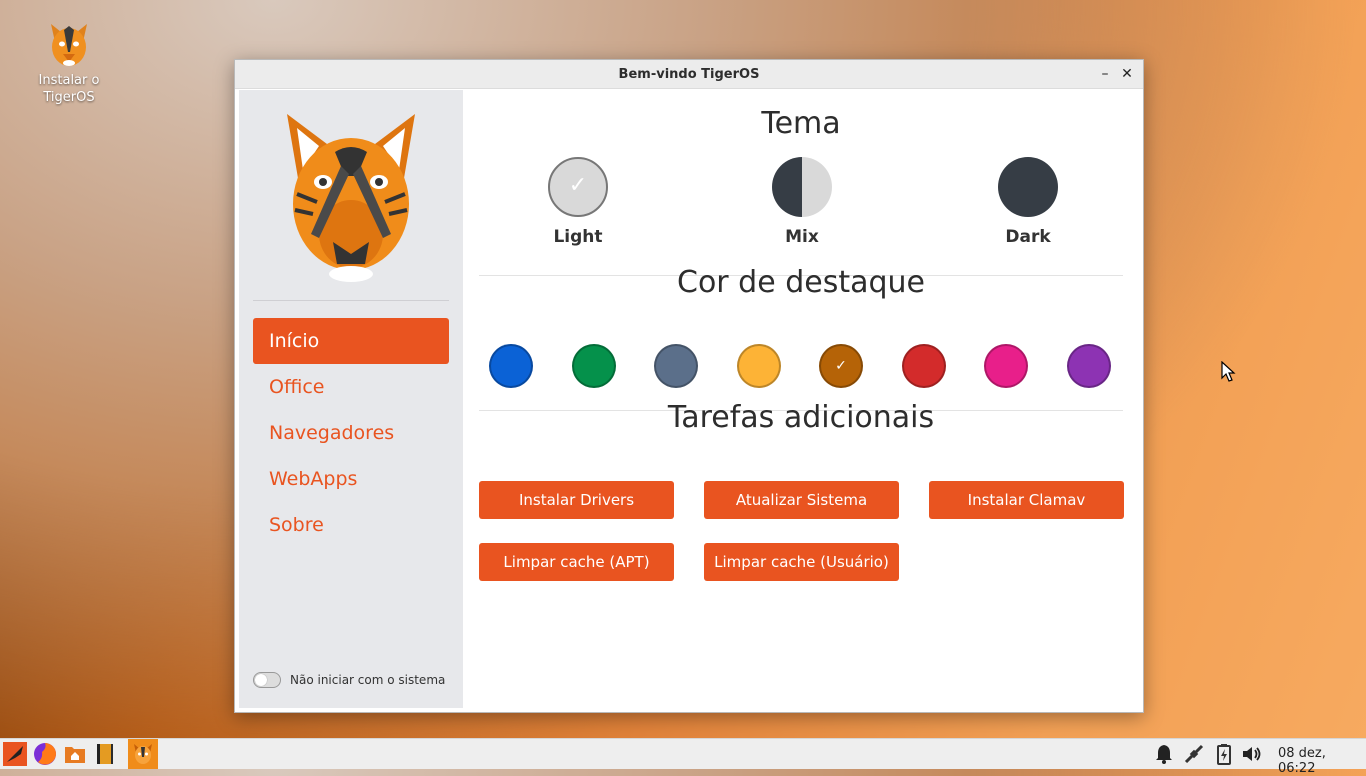 This screenshot has height=776, width=1366. What do you see at coordinates (802, 237) in the screenshot?
I see `theme-label-mix: Mix` at bounding box center [802, 237].